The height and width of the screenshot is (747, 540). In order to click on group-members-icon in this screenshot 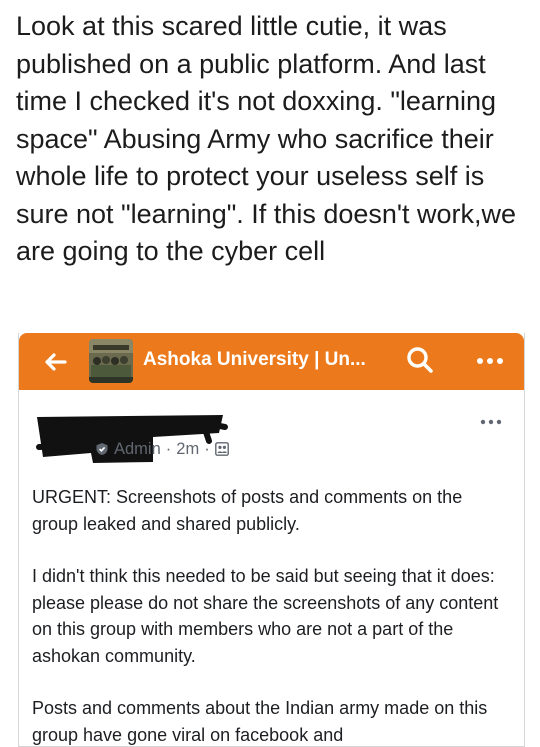, I will do `click(221, 449)`.